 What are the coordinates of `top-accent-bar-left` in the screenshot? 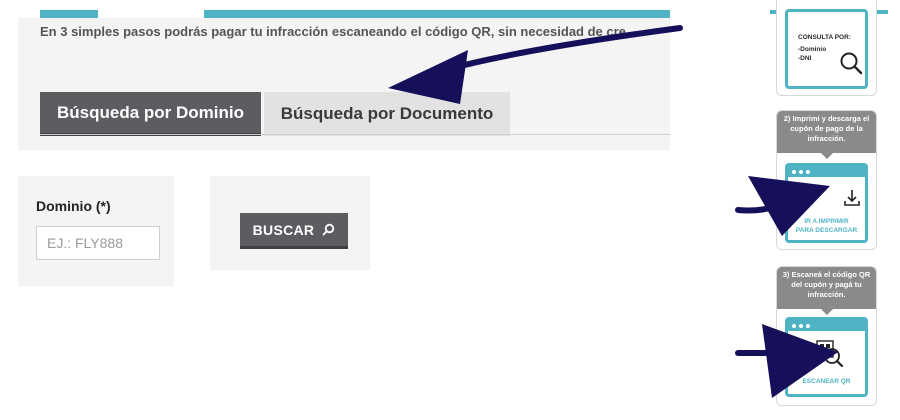 It's located at (69, 14).